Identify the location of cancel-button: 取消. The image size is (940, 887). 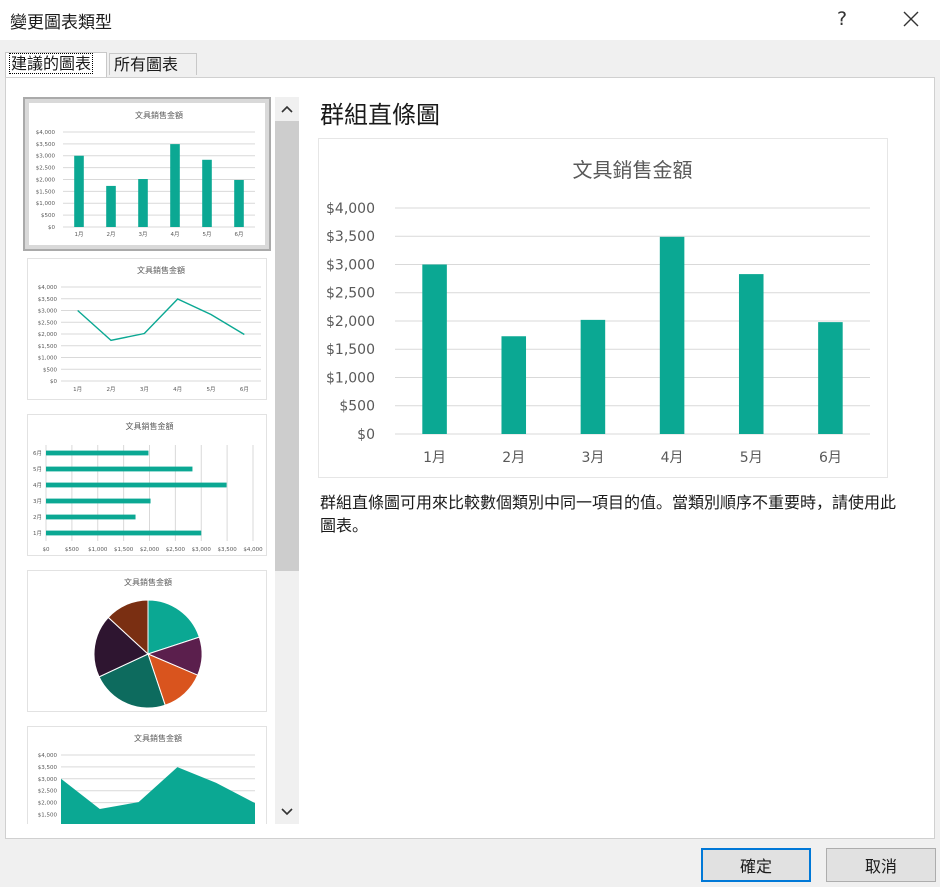
(881, 865).